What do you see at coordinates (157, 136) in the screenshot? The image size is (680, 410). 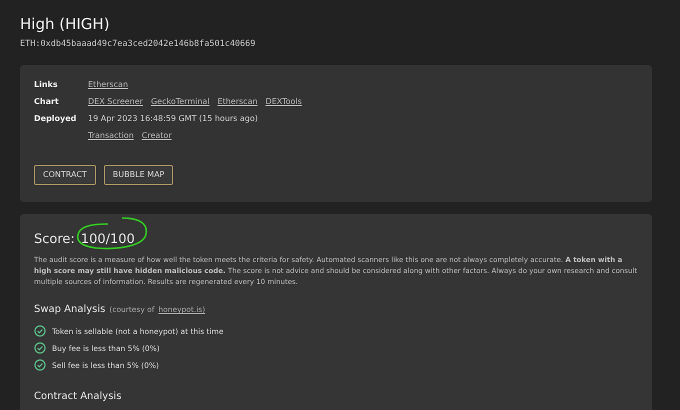 I see `link: Creator` at bounding box center [157, 136].